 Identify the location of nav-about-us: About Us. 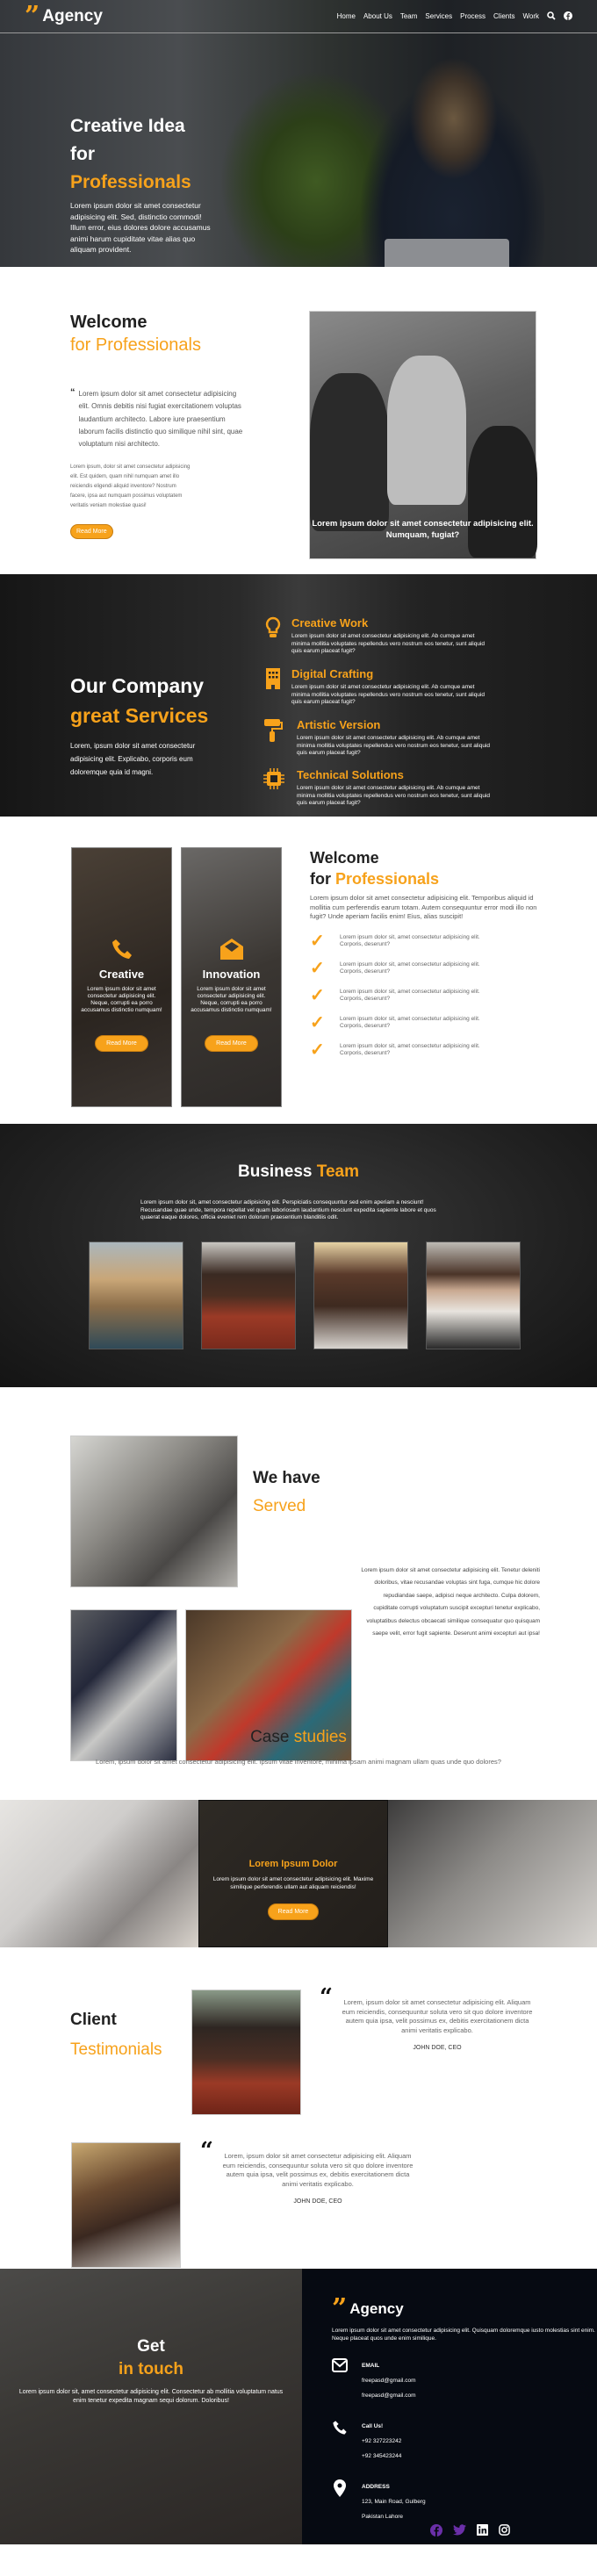
(377, 16).